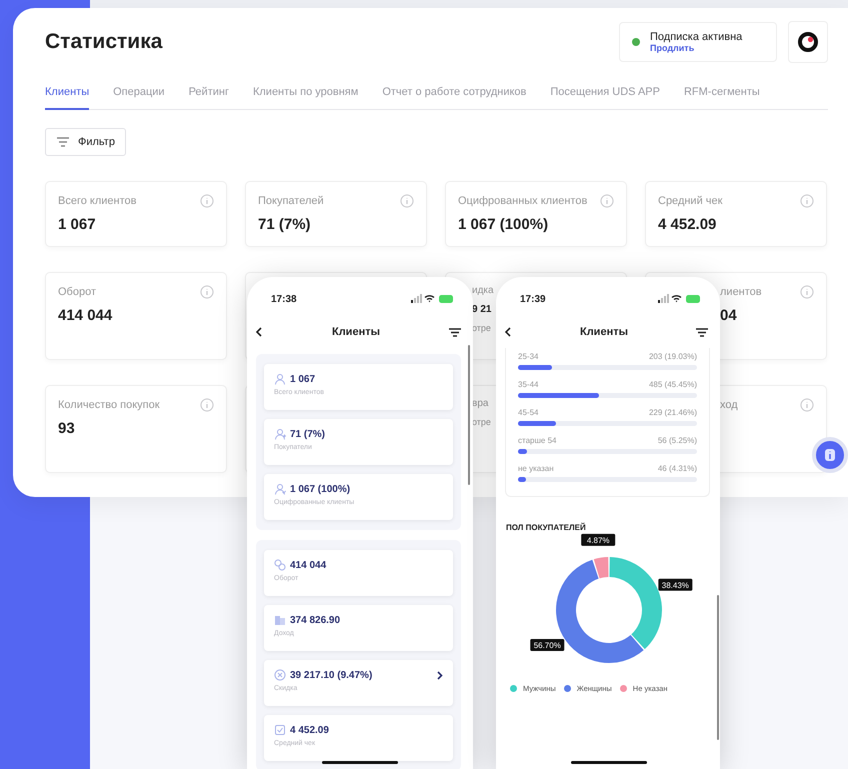 Image resolution: width=848 pixels, height=769 pixels. Describe the element at coordinates (503, 224) in the screenshot. I see `stat-value: 1 067 (100%)` at that location.